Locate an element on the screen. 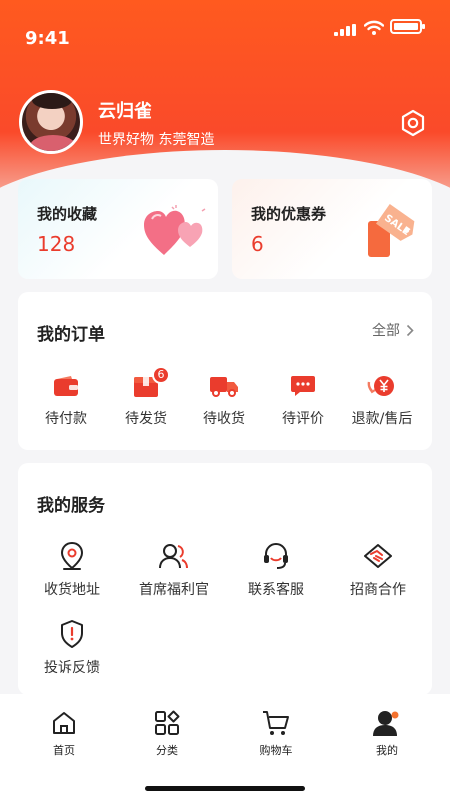 The image size is (450, 800). battery-icon is located at coordinates (407, 26).